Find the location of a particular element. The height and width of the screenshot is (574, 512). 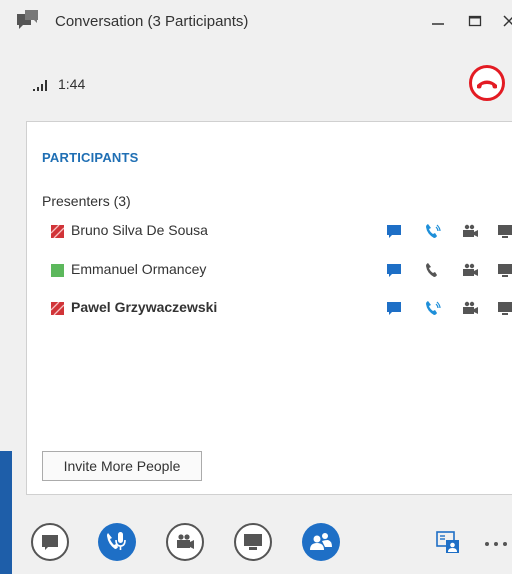

participants-heading: PARTICIPANTS is located at coordinates (90, 157).